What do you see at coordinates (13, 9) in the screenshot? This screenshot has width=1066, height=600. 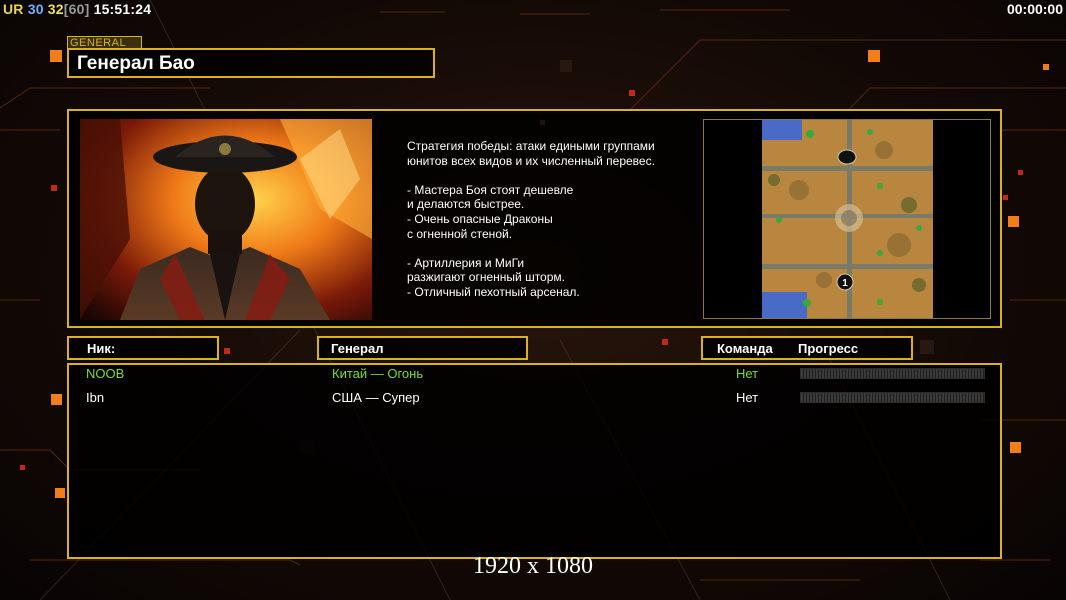 I see `hud-ur: UR` at bounding box center [13, 9].